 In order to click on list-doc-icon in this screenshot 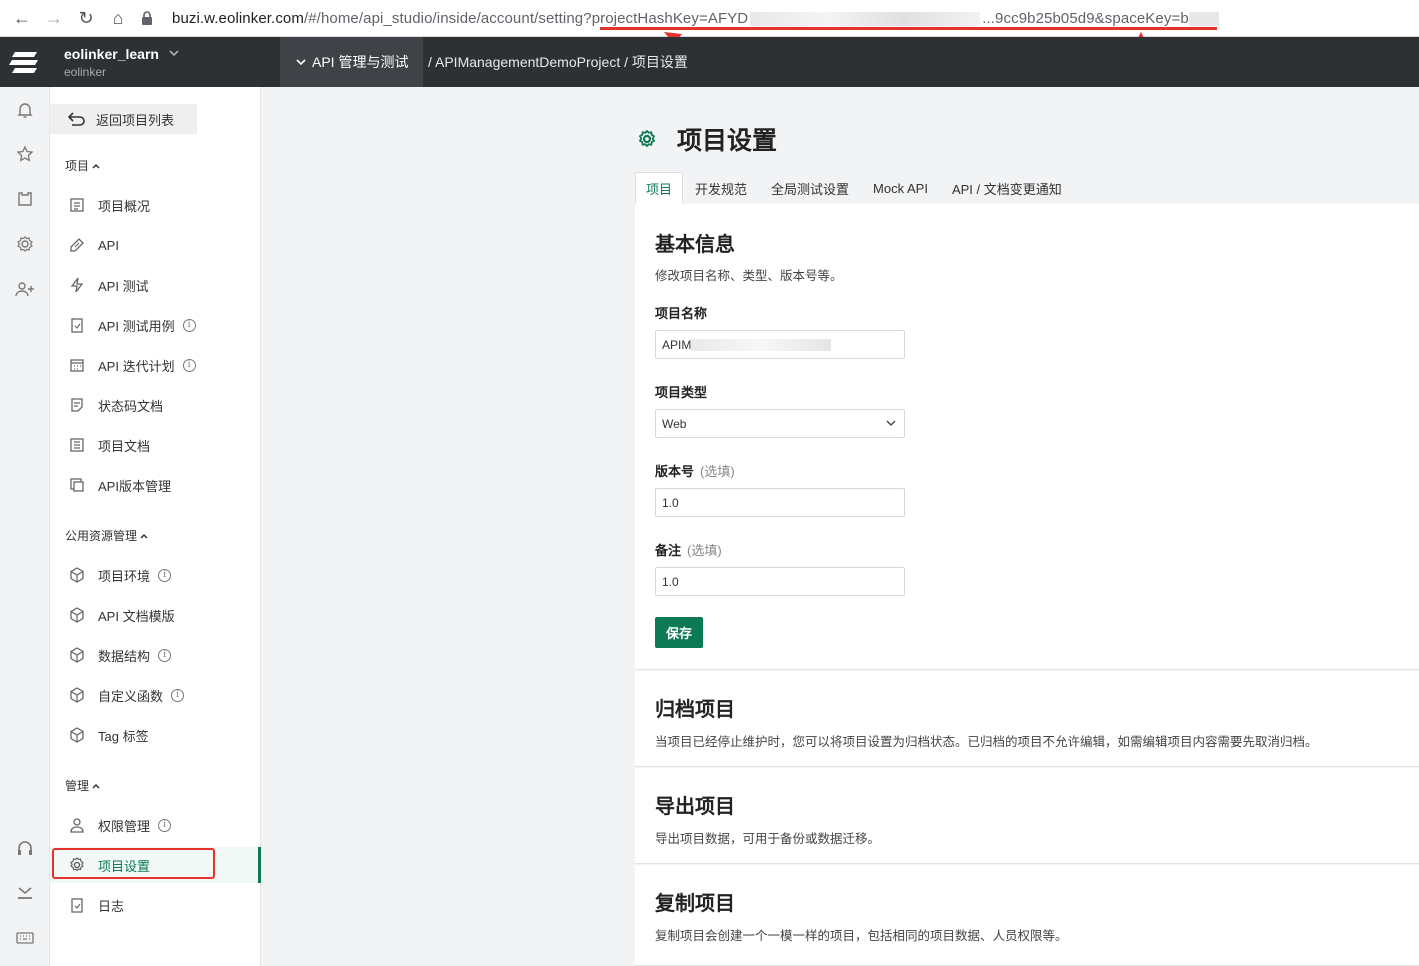, I will do `click(77, 445)`.